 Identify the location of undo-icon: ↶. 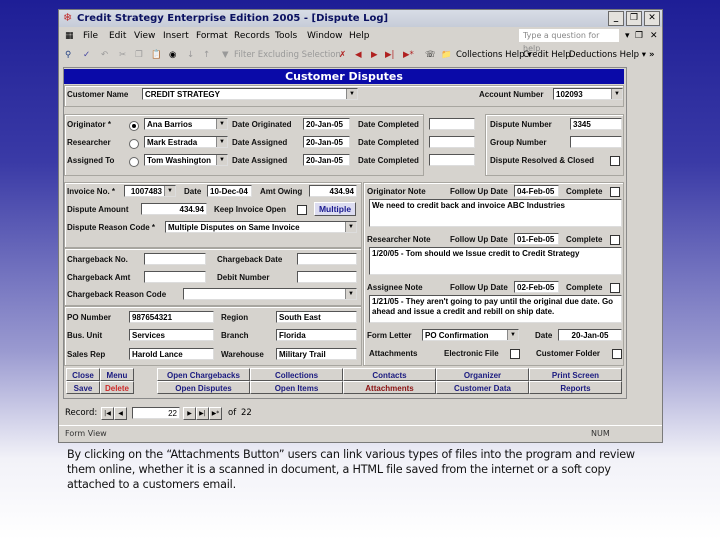
(104, 55).